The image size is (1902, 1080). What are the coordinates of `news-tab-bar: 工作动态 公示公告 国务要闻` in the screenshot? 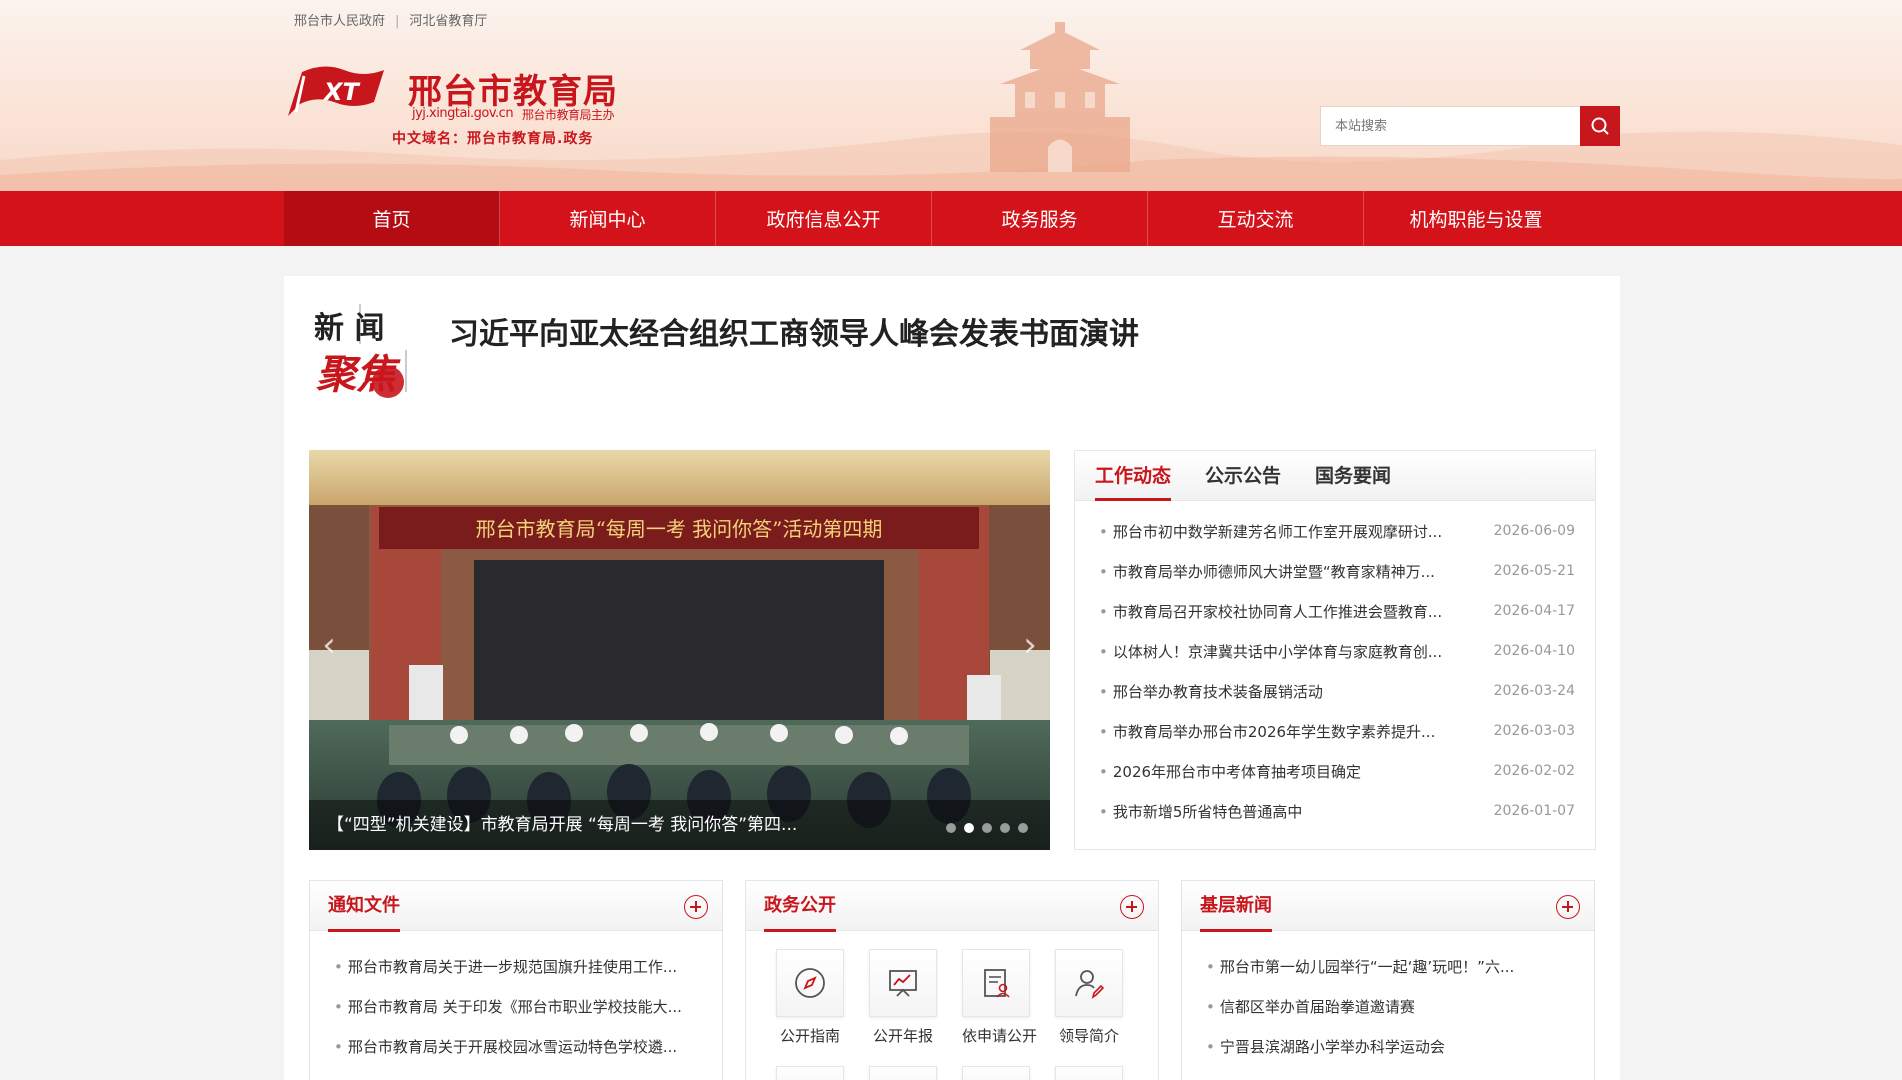 It's located at (1335, 476).